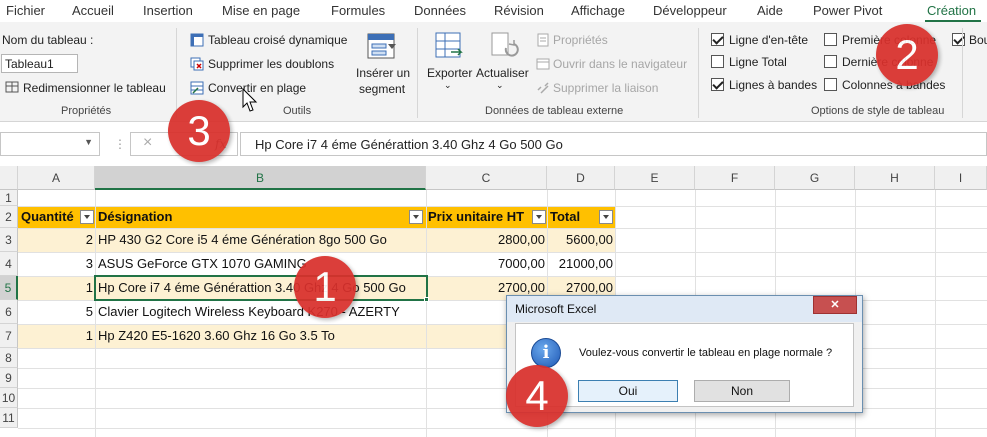 The image size is (987, 437). Describe the element at coordinates (580, 40) in the screenshot. I see `properties-button: Propriétés` at that location.